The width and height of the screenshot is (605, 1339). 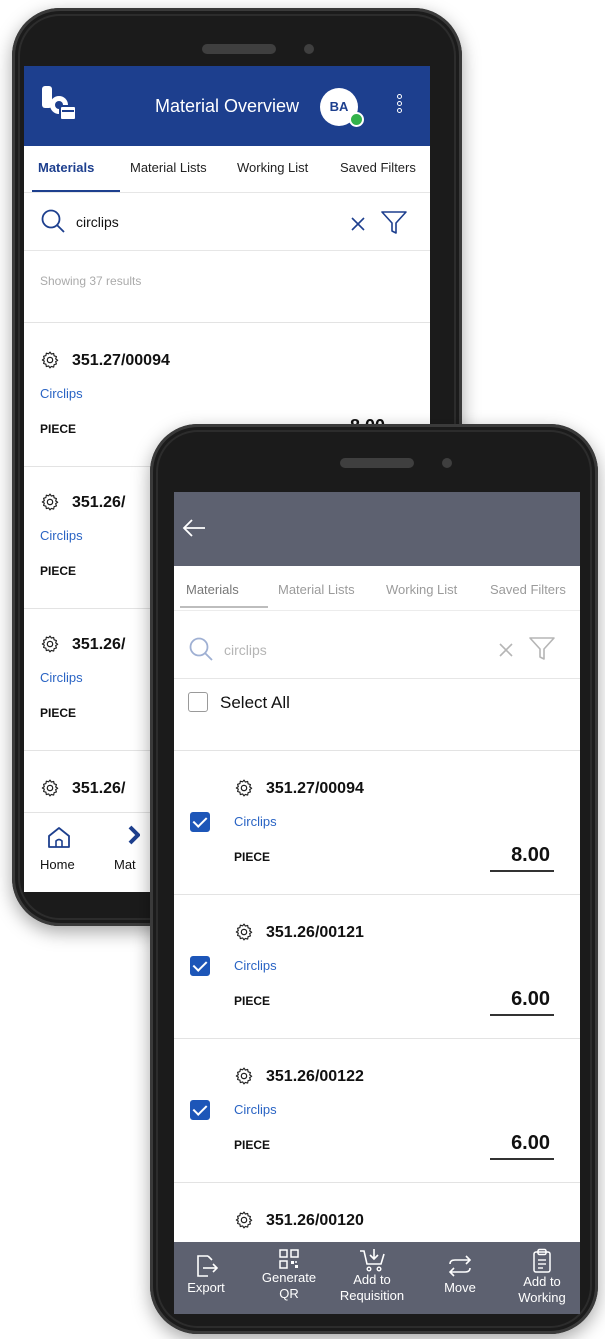 I want to click on qr-code-icon, so click(x=289, y=1259).